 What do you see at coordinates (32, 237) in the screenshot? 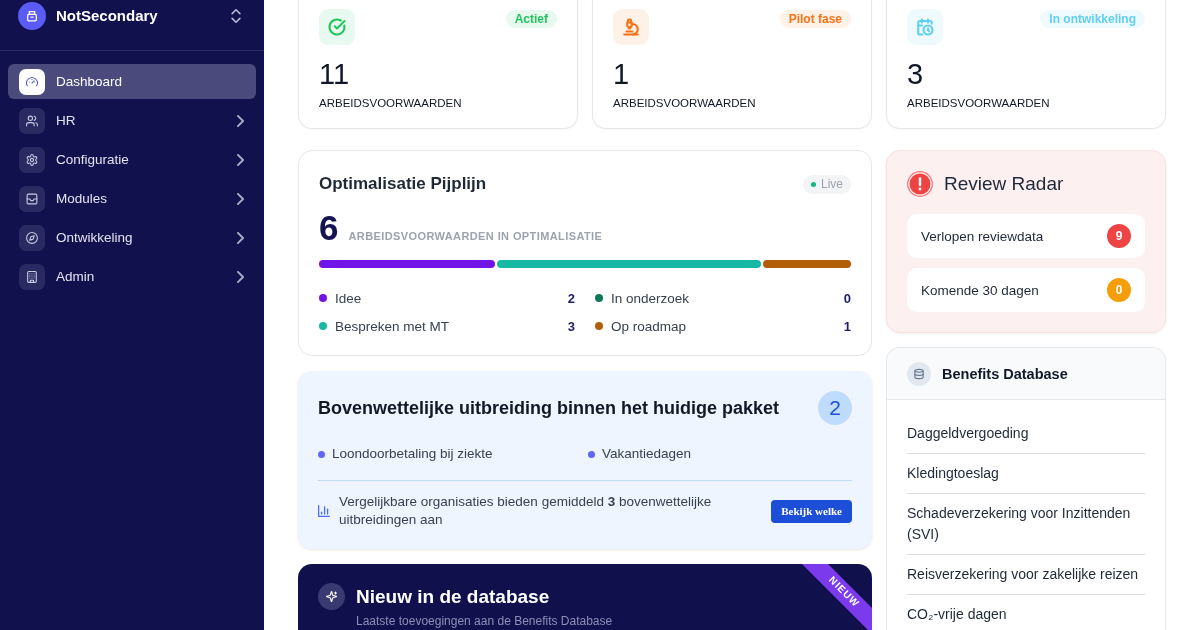
I see `compass-icon` at bounding box center [32, 237].